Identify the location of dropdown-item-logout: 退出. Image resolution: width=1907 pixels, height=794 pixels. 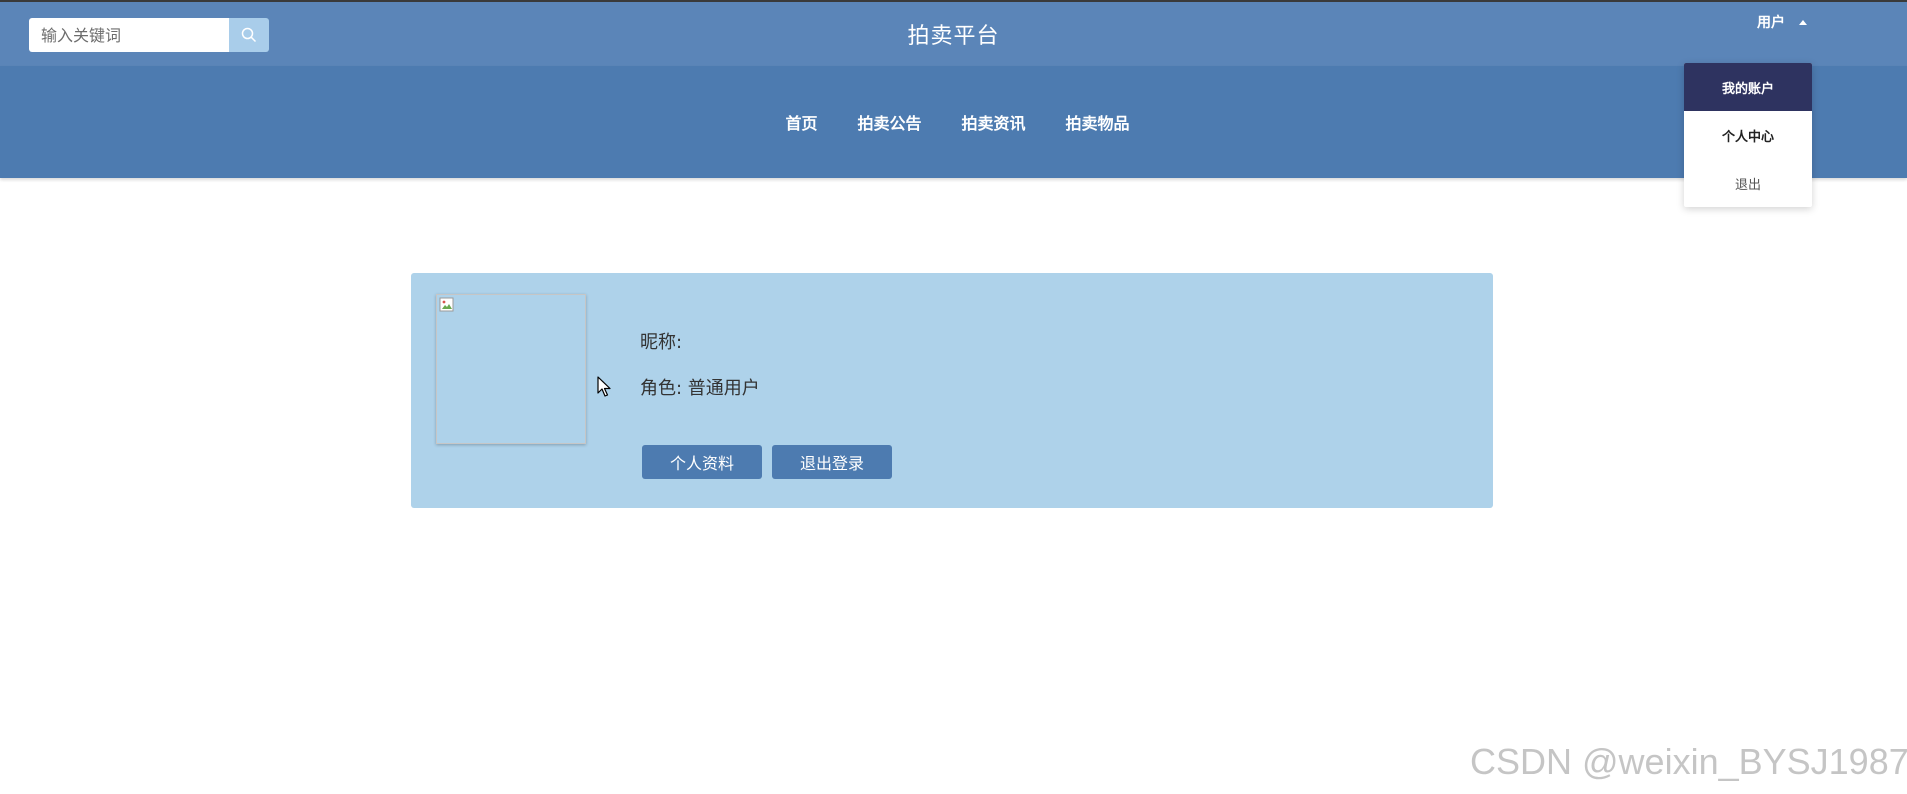
(1748, 183).